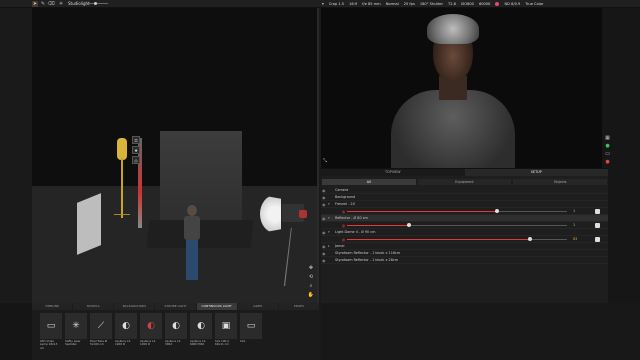 This screenshot has width=640, height=360. Describe the element at coordinates (89, 224) in the screenshot. I see `styrofoam-reflector` at that location.